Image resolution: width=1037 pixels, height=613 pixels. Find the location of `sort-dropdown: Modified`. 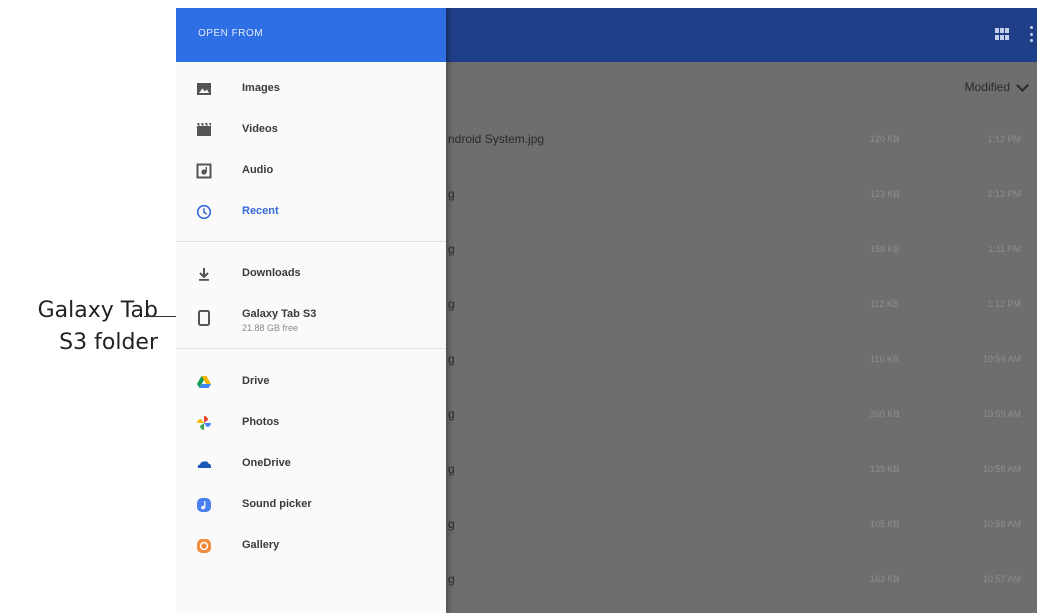

sort-dropdown: Modified is located at coordinates (996, 86).